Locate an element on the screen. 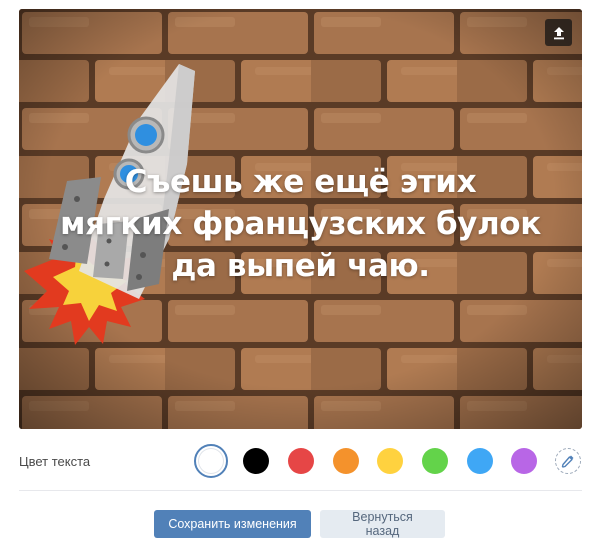  section-divider is located at coordinates (300, 490).